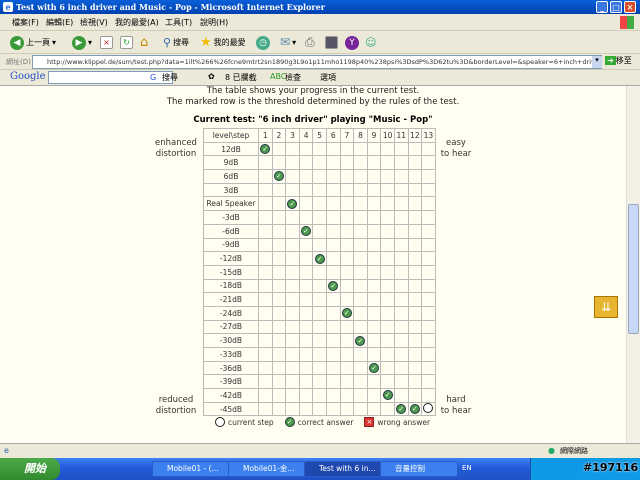  What do you see at coordinates (265, 135) in the screenshot?
I see `step-header: 1` at bounding box center [265, 135].